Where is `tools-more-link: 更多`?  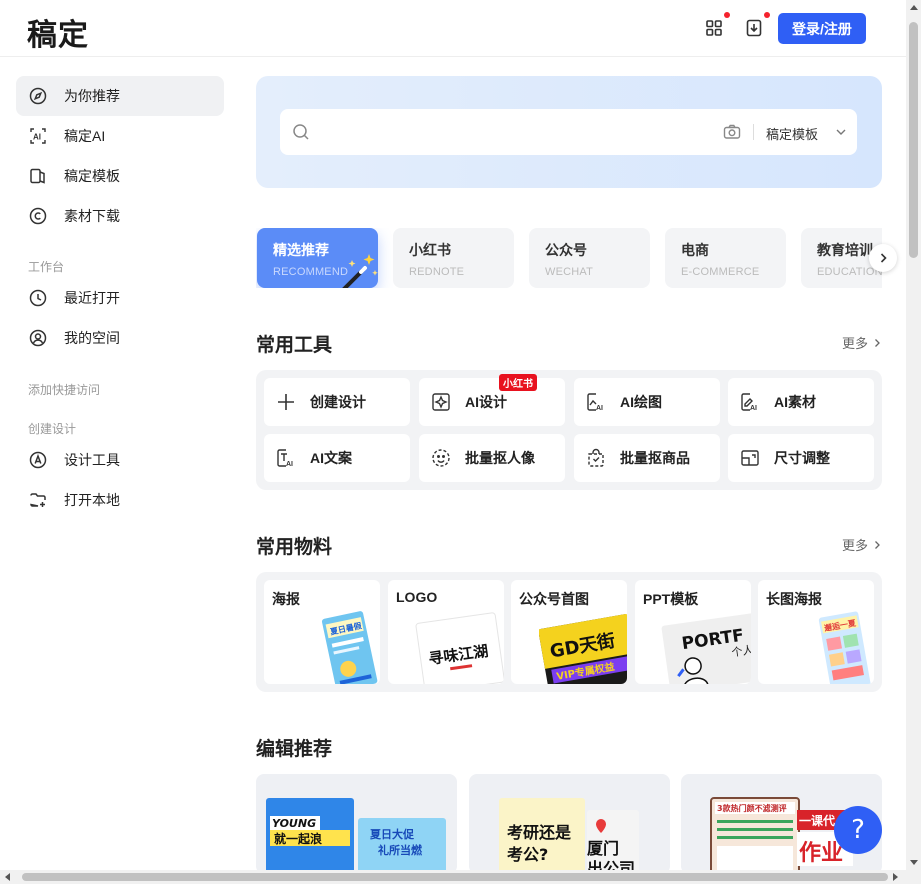
tools-more-link: 更多 is located at coordinates (862, 342).